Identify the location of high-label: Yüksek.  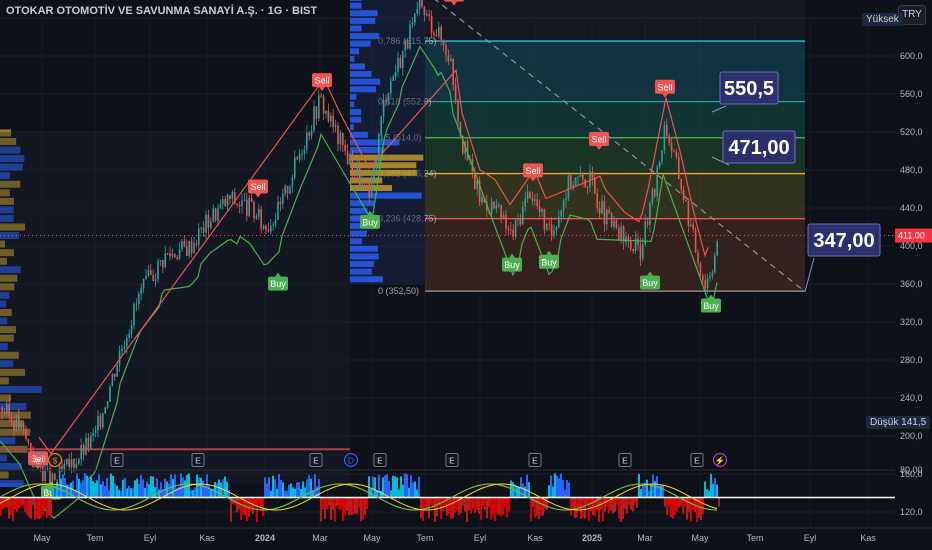
(882, 19).